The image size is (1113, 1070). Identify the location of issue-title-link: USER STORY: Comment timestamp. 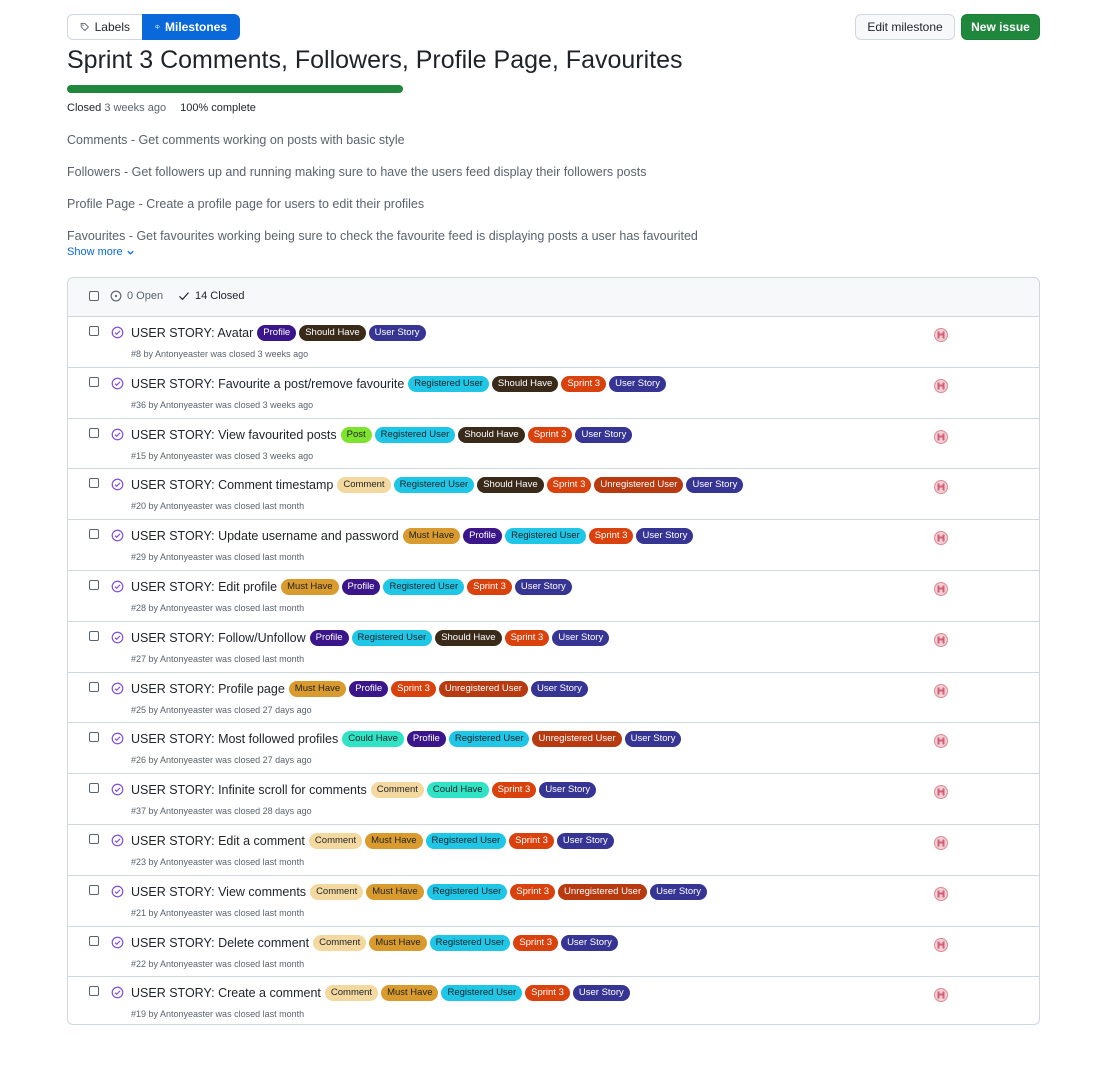
(232, 485).